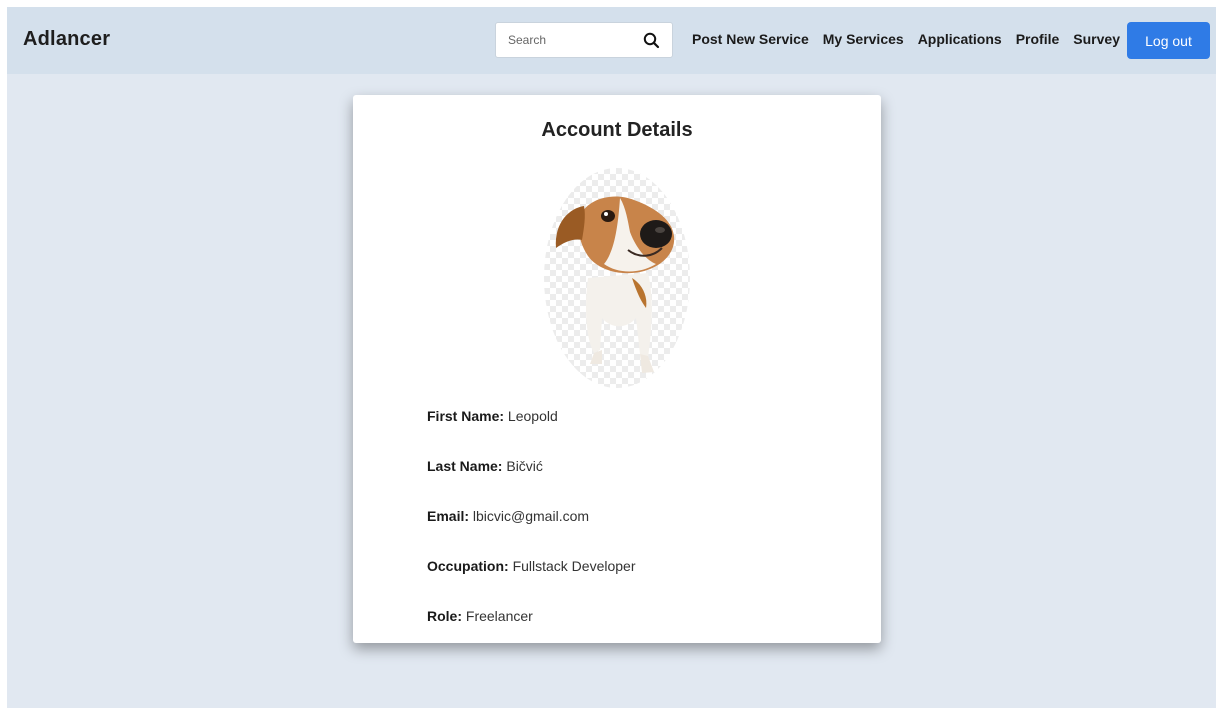  I want to click on search-box, so click(584, 40).